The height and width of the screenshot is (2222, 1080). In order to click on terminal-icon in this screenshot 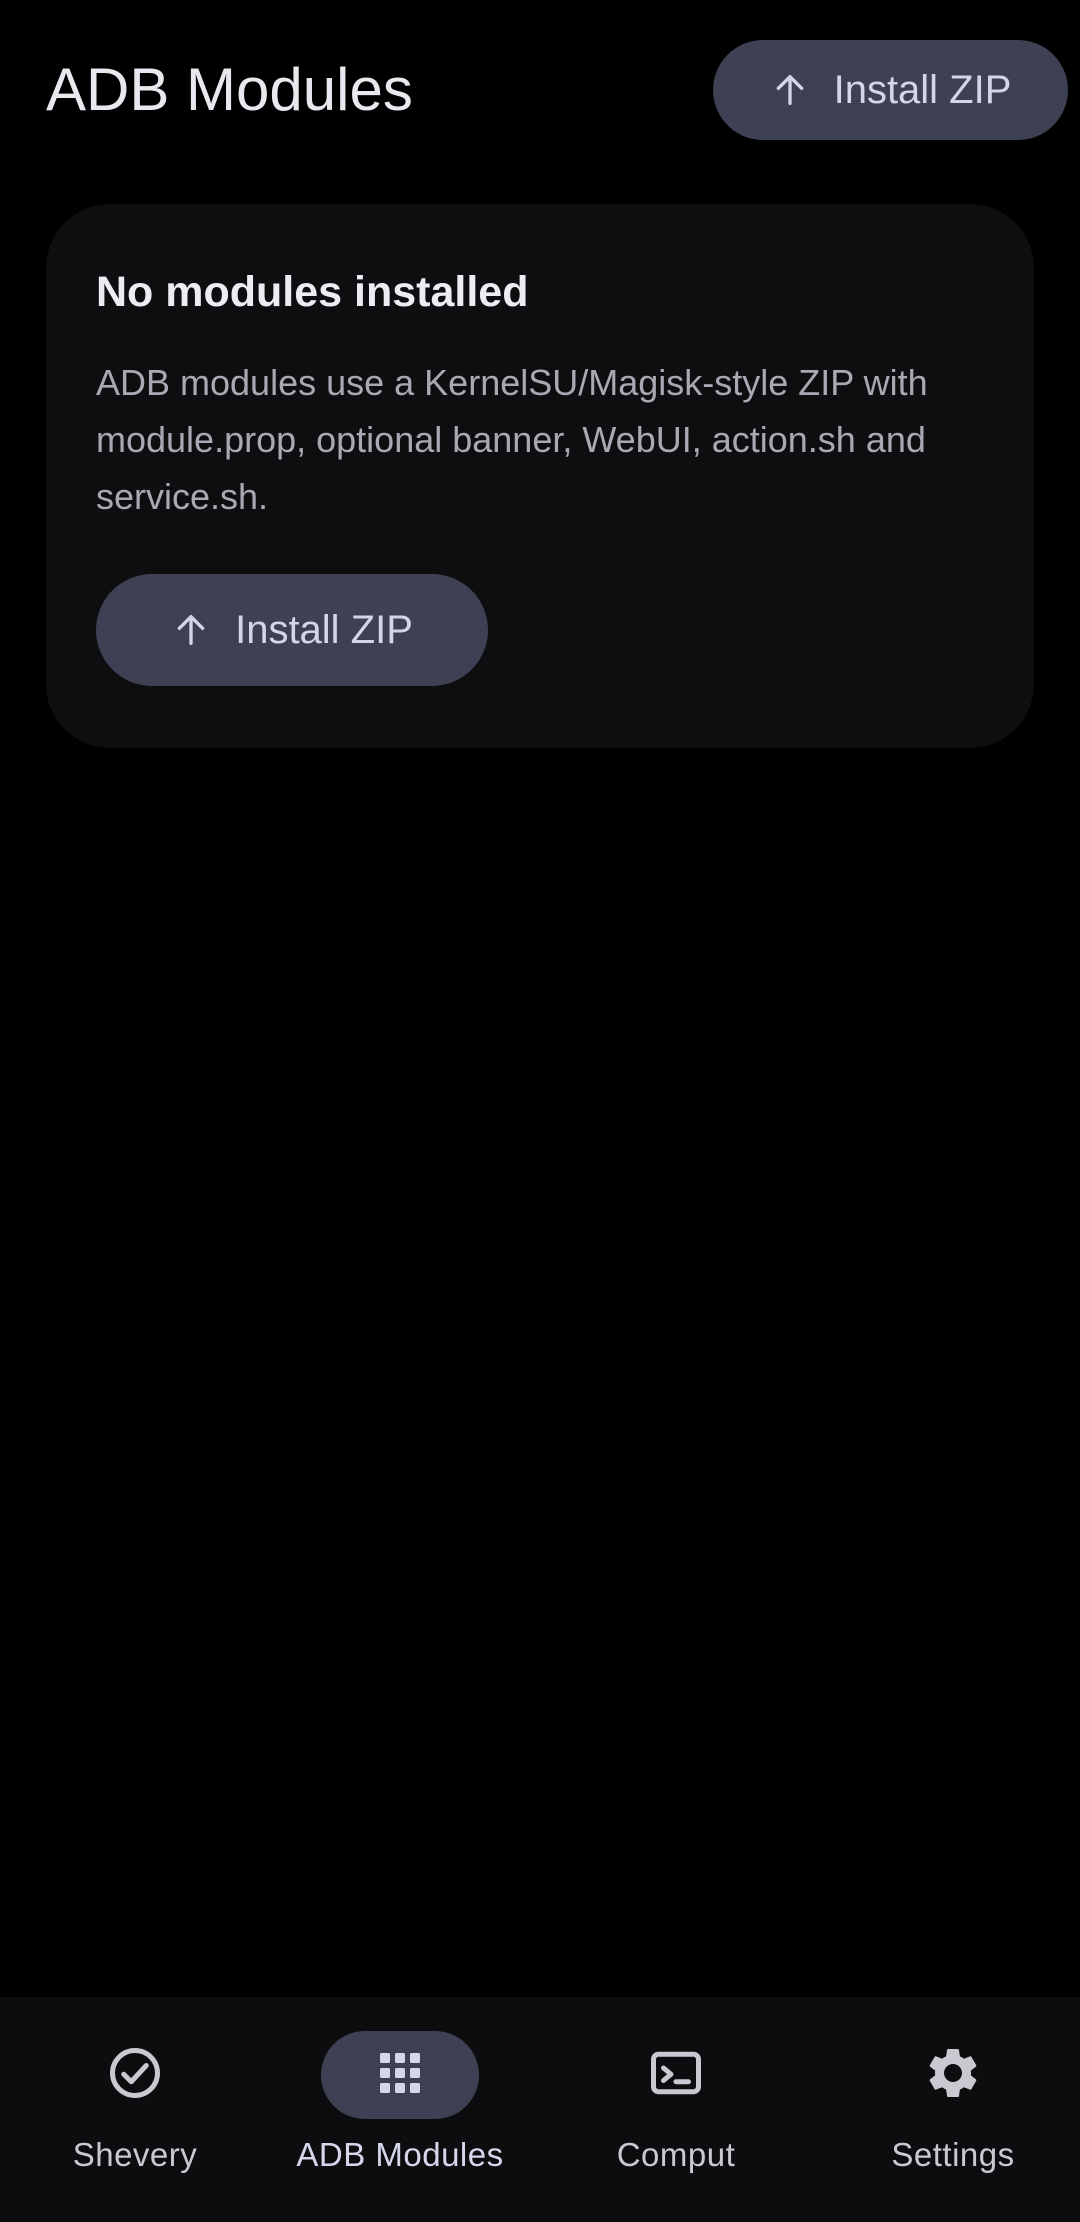, I will do `click(676, 2075)`.